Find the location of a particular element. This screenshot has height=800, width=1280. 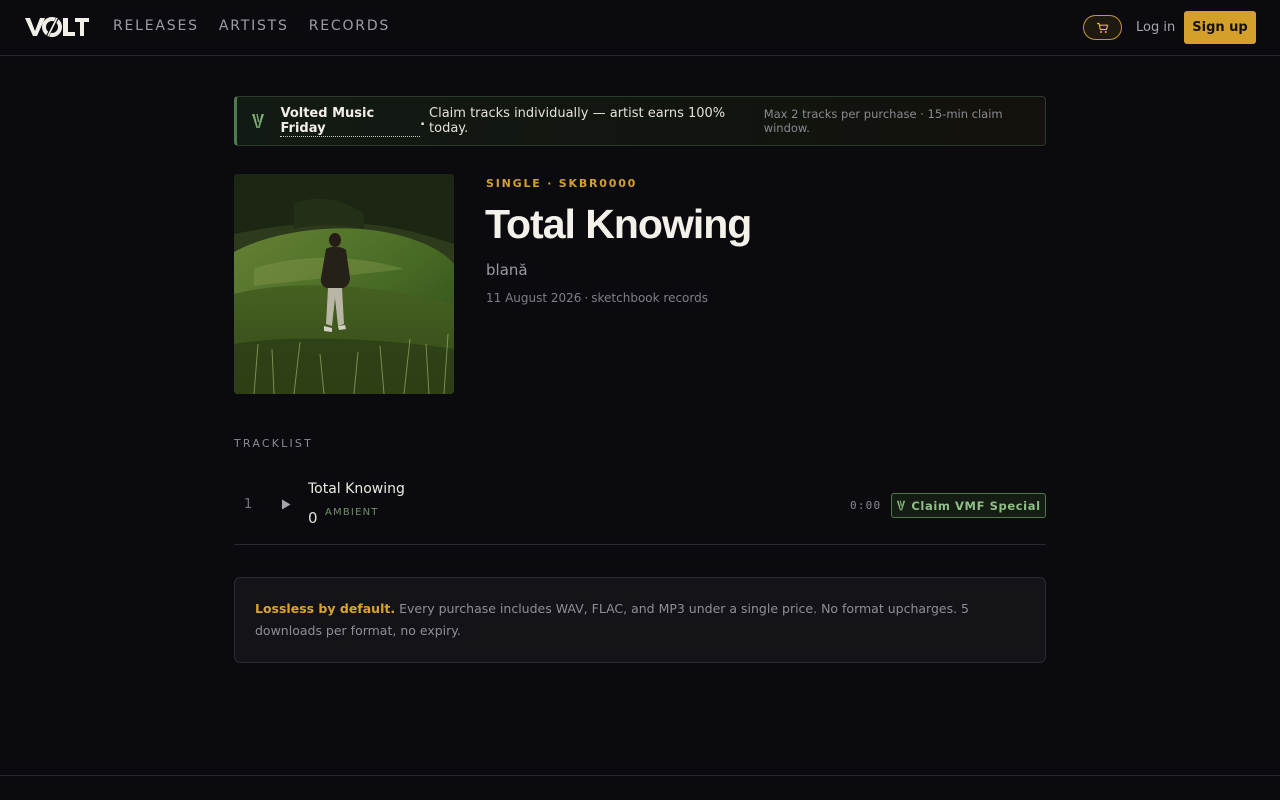

release-date: 11 August 2026 is located at coordinates (534, 298).